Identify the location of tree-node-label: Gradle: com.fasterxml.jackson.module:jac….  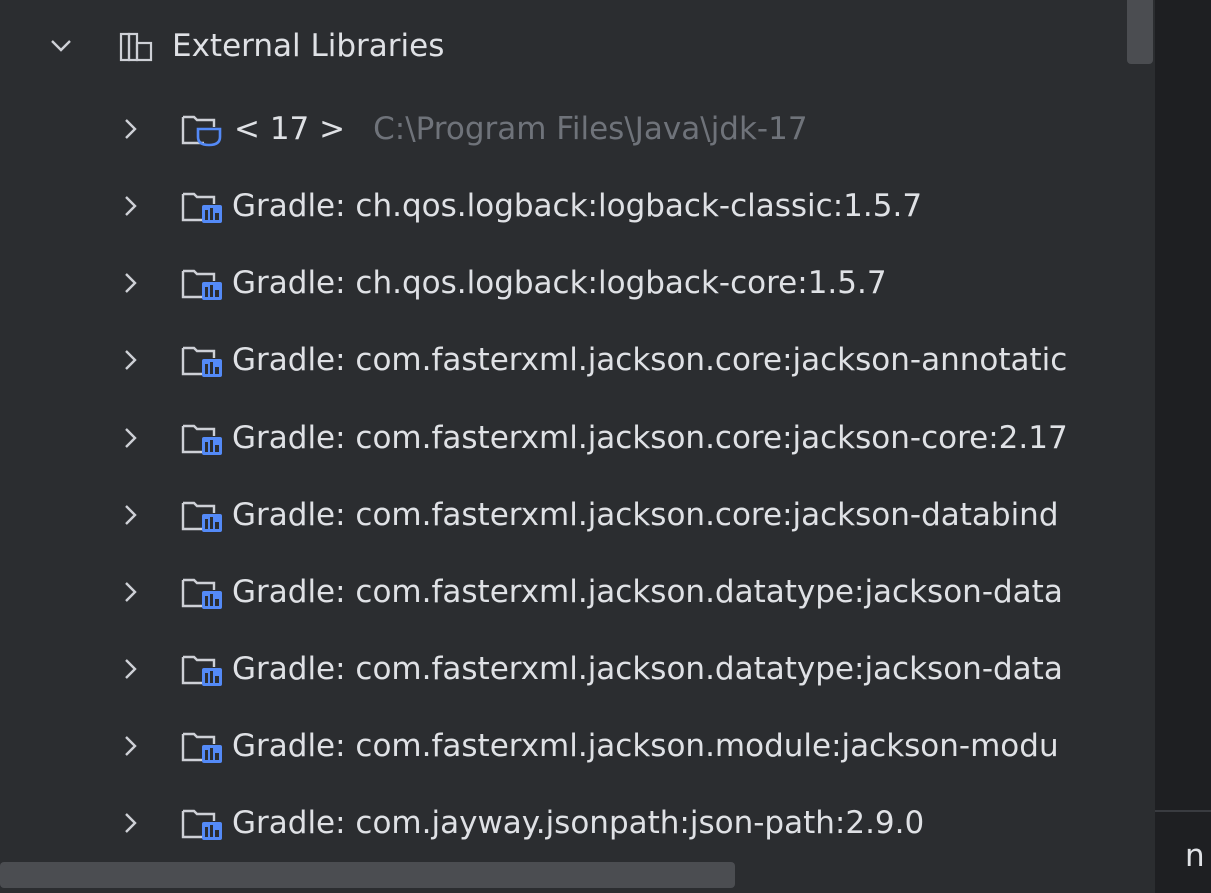
(645, 746).